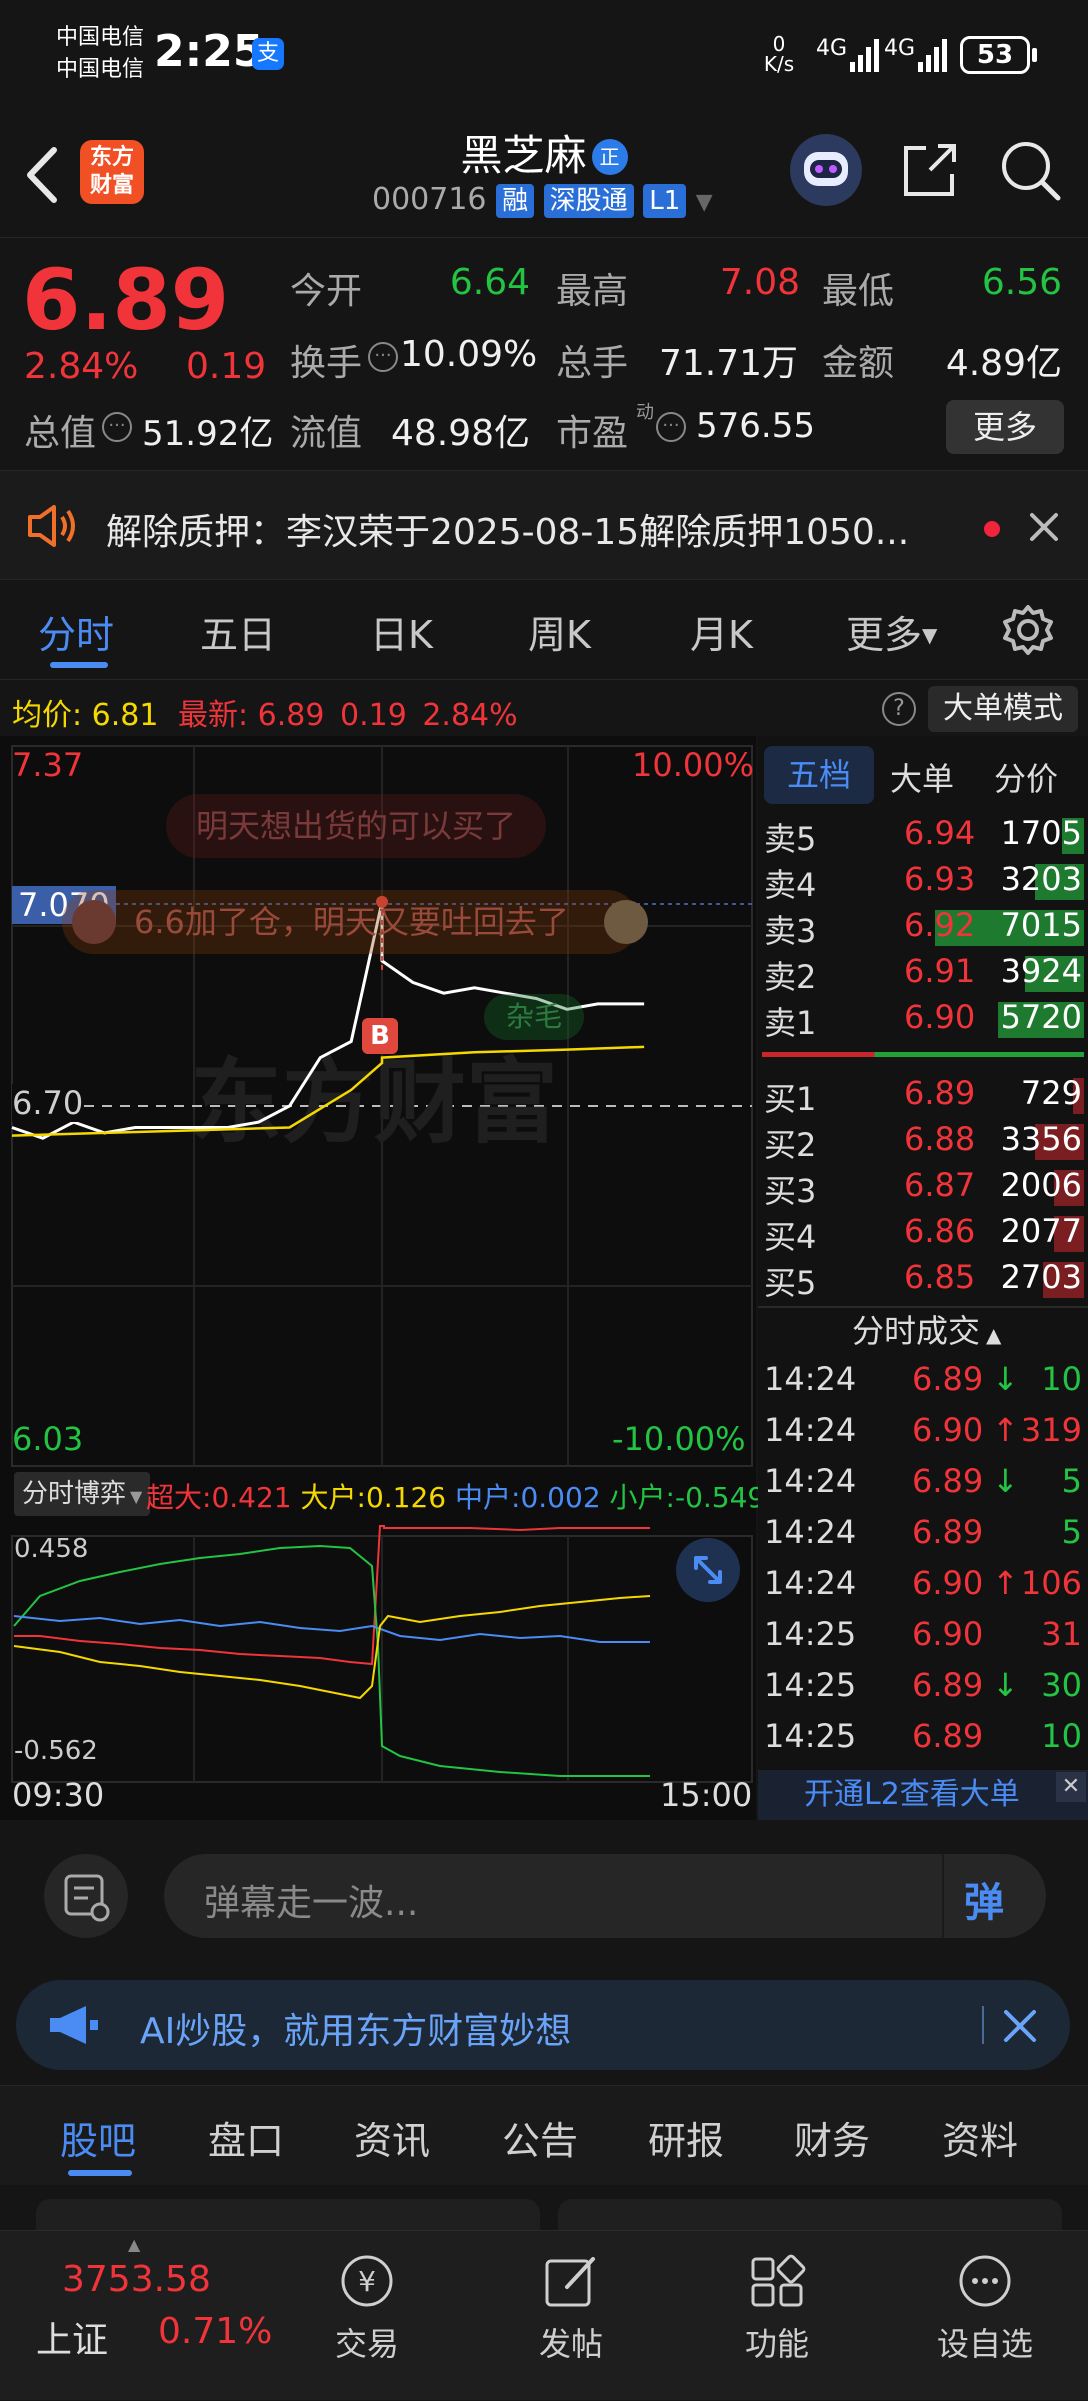 The width and height of the screenshot is (1088, 2401). Describe the element at coordinates (48, 765) in the screenshot. I see `y-top-price: 7.37` at that location.